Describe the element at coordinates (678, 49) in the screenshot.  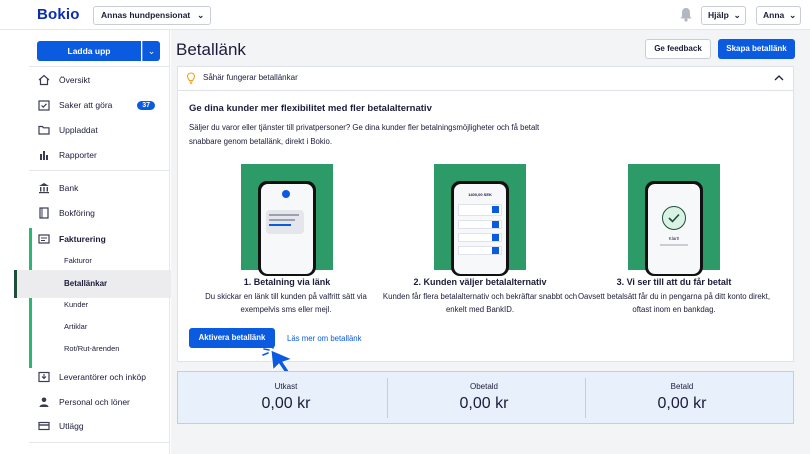
I see `feedback-button: Ge feedback` at that location.